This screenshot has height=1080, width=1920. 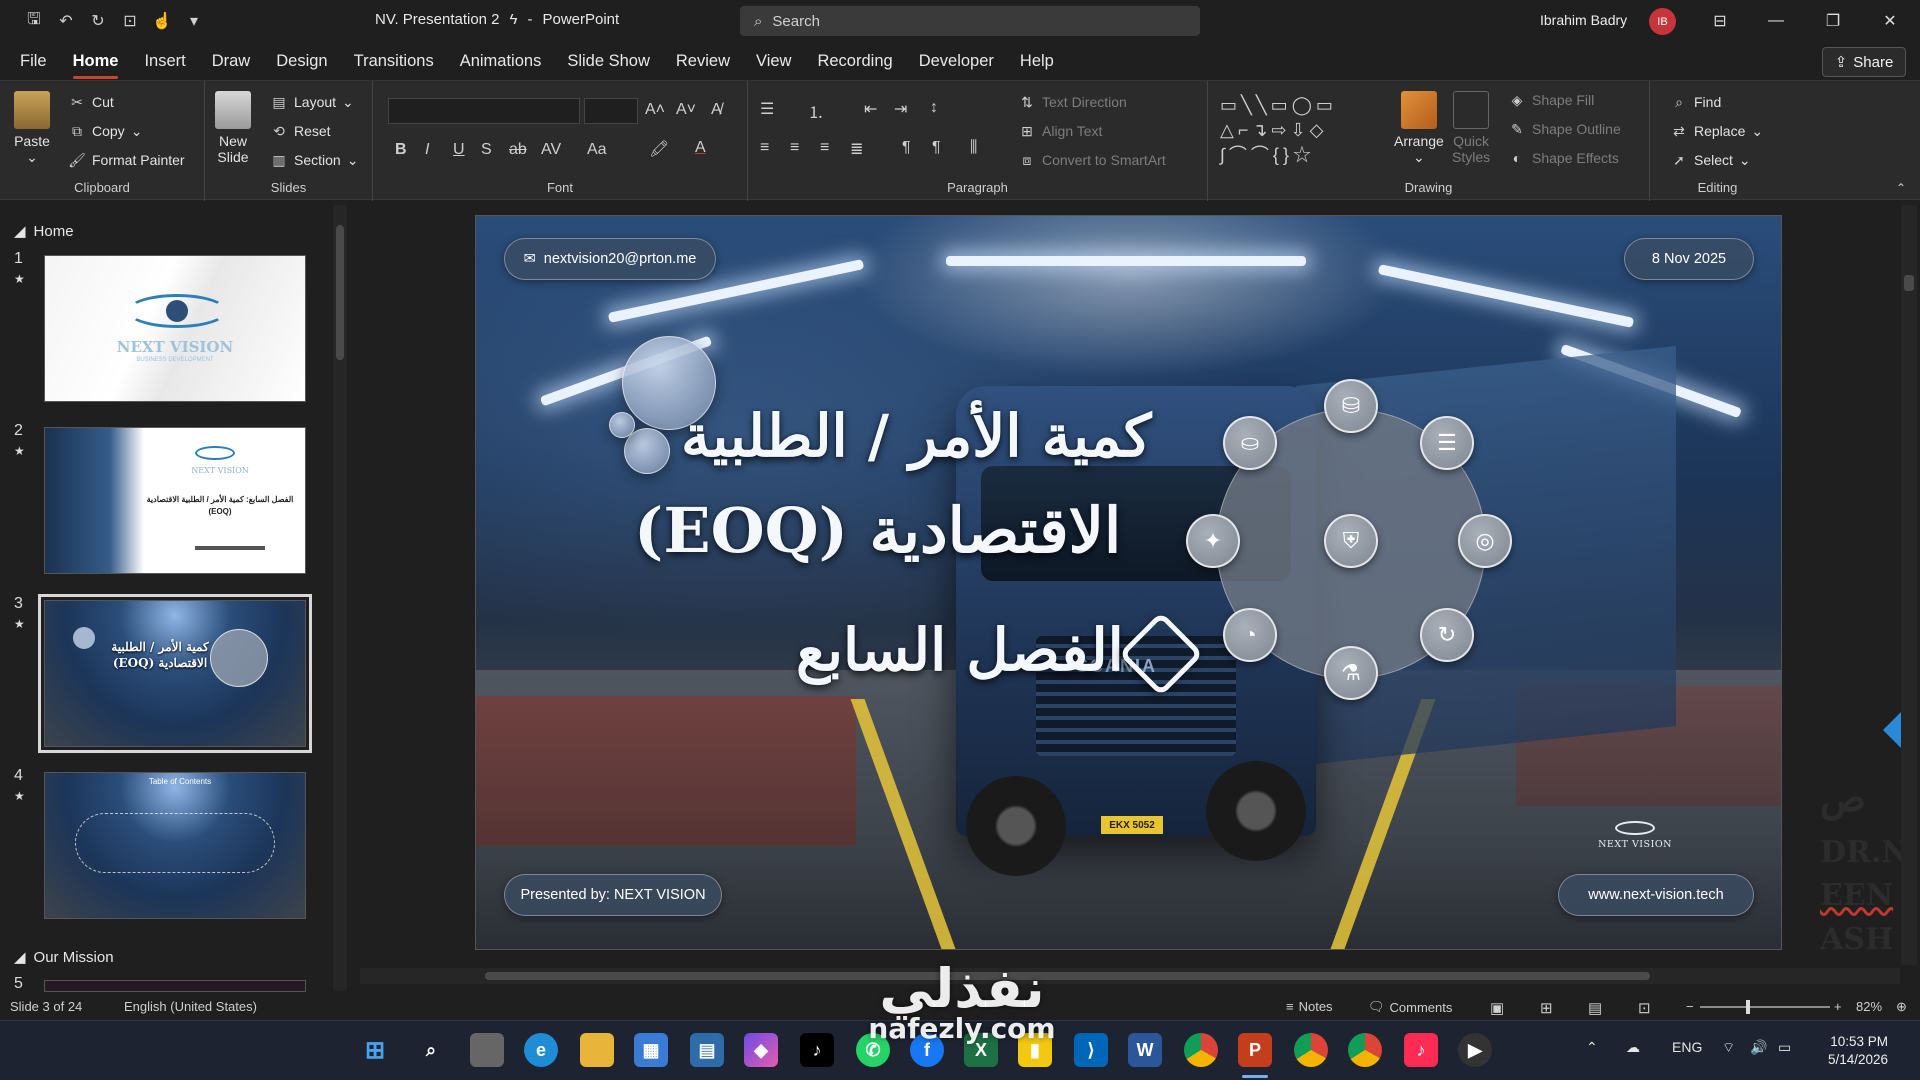 I want to click on paste-button: Paste ⌄, so click(x=32, y=128).